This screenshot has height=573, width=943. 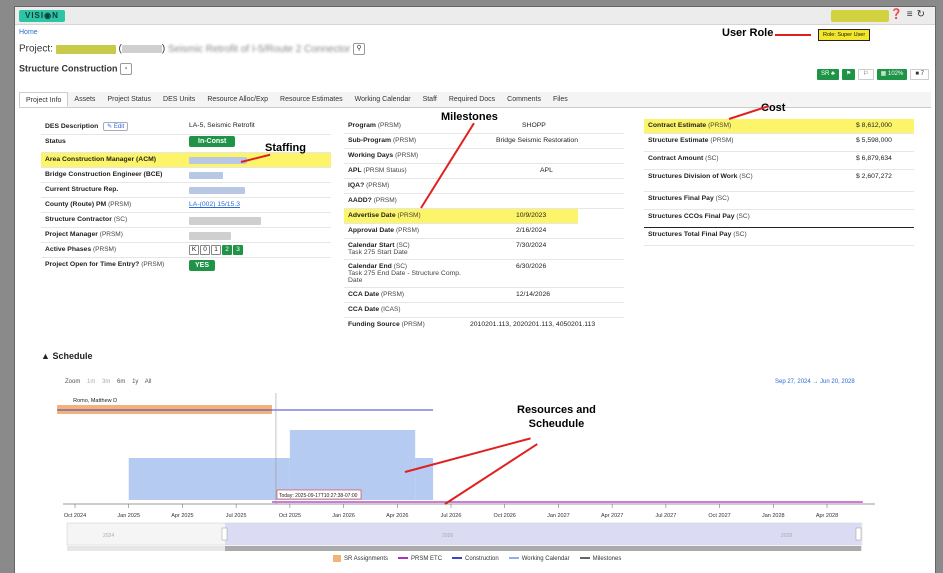 I want to click on top-icons: ❓≡↻, so click(x=909, y=14).